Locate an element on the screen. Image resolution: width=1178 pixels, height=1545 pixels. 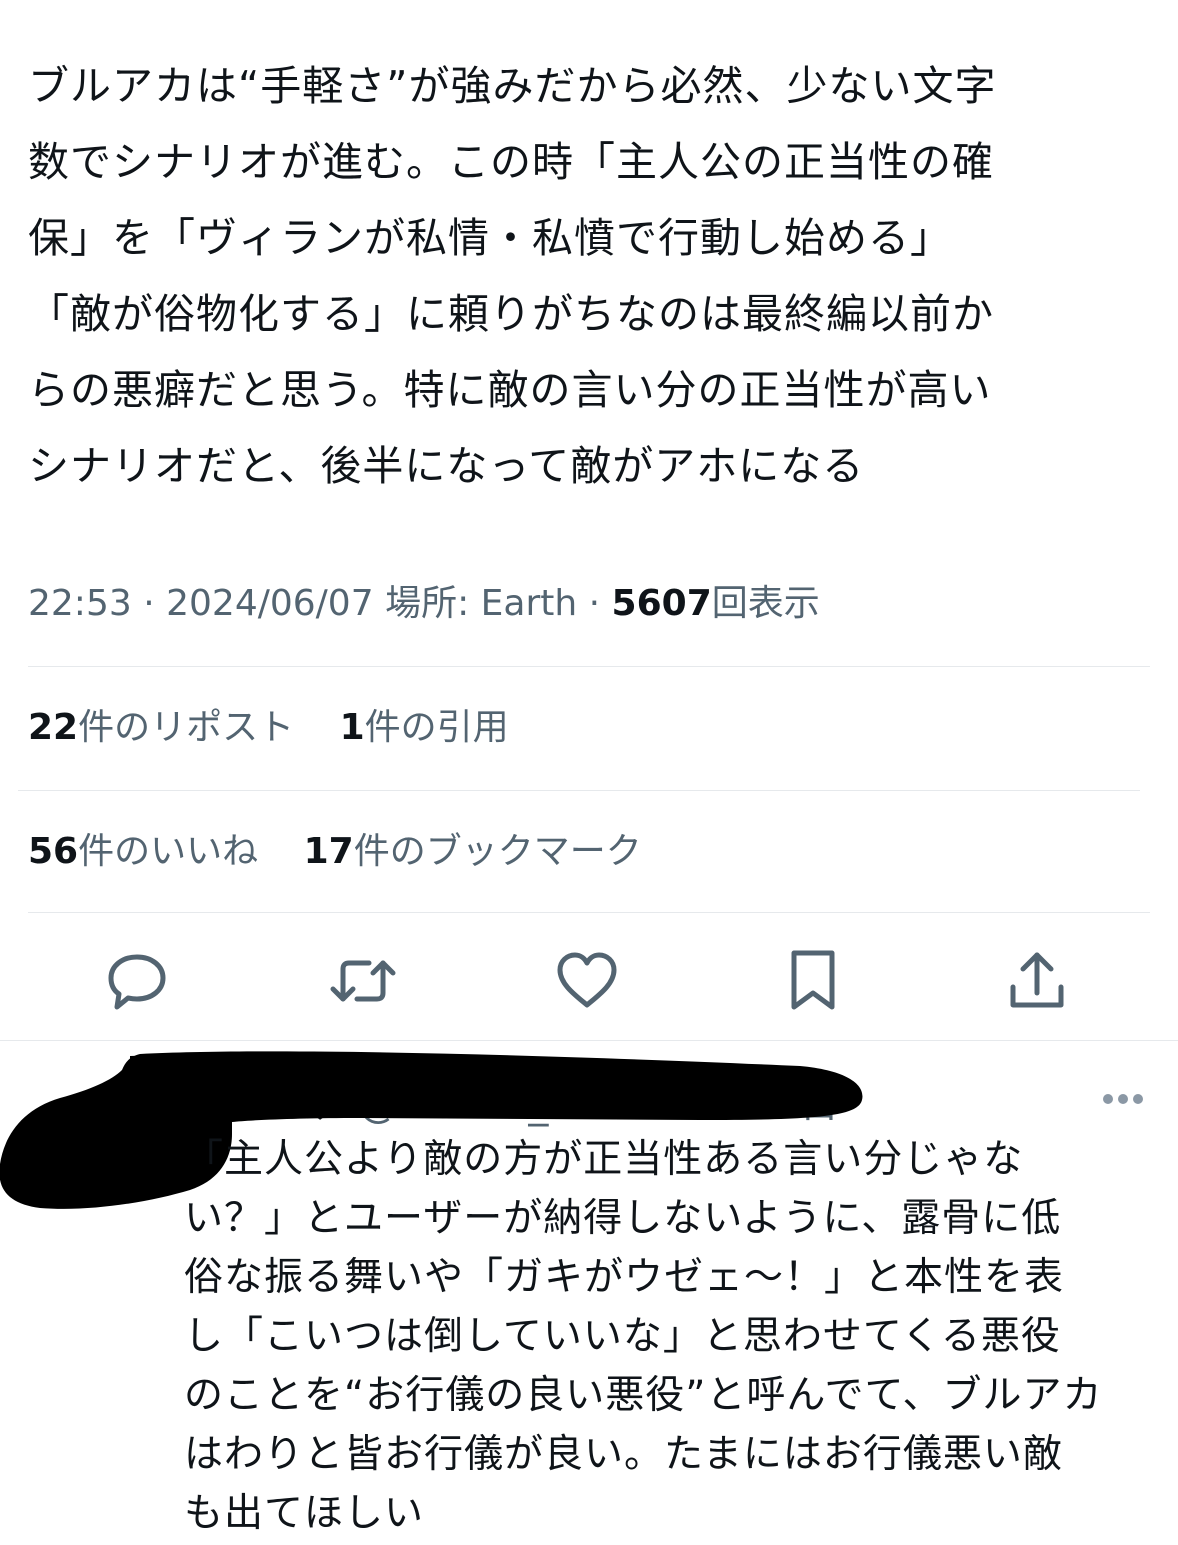
reply-button is located at coordinates (137, 981).